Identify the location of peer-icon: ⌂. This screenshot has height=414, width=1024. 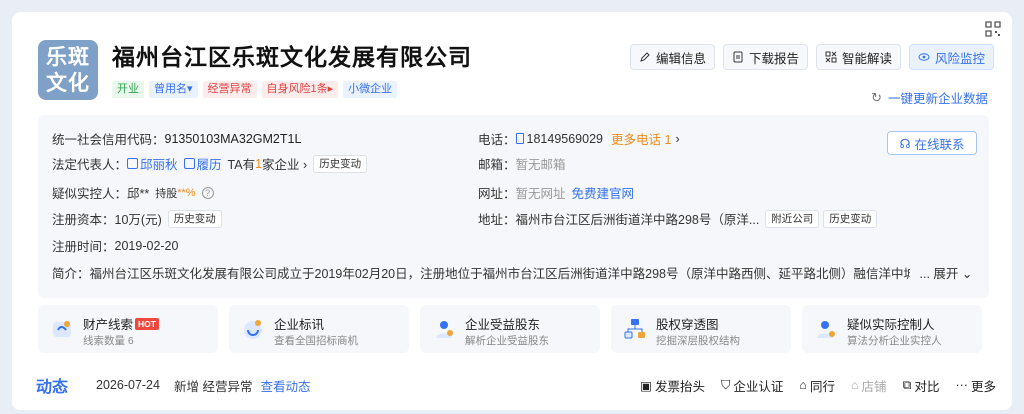
(803, 385).